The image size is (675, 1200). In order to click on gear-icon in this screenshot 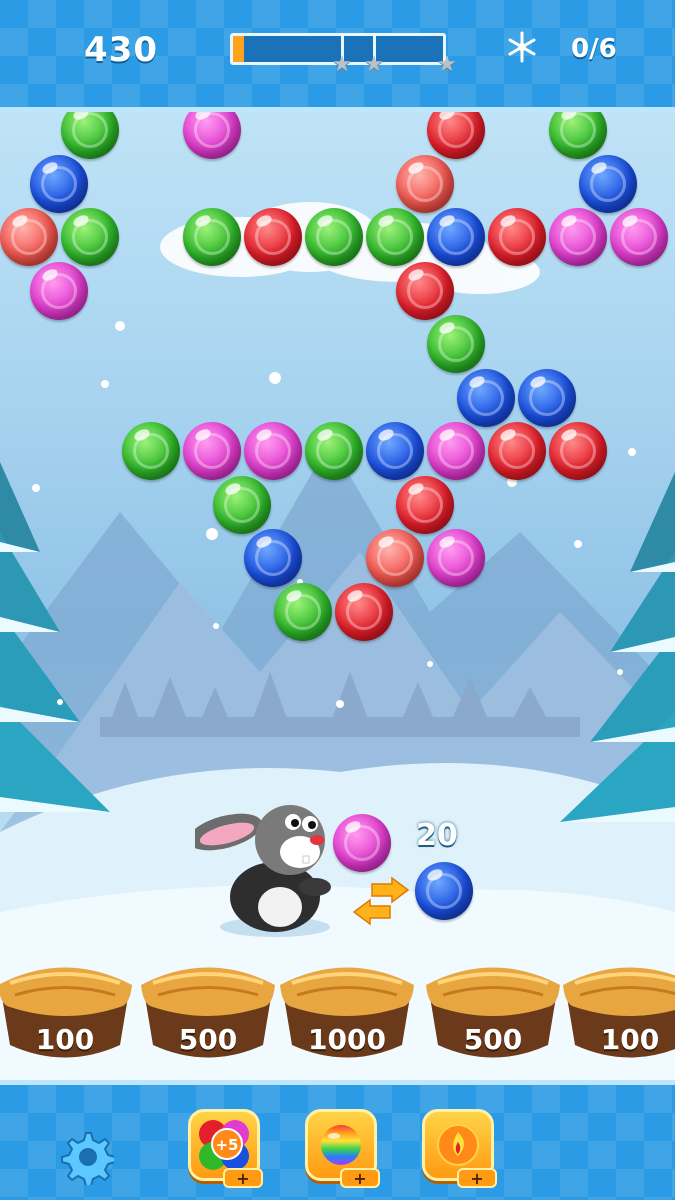, I will do `click(86, 1157)`.